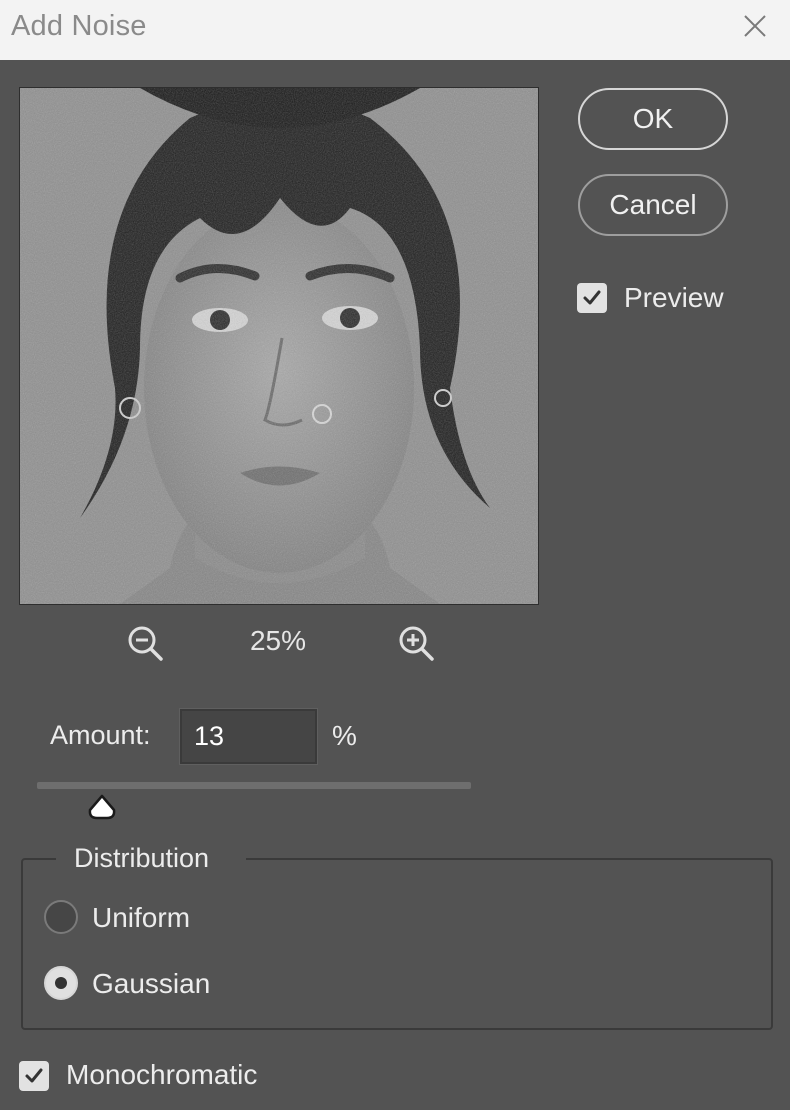 This screenshot has height=1110, width=790. I want to click on cancel-button: Cancel, so click(653, 205).